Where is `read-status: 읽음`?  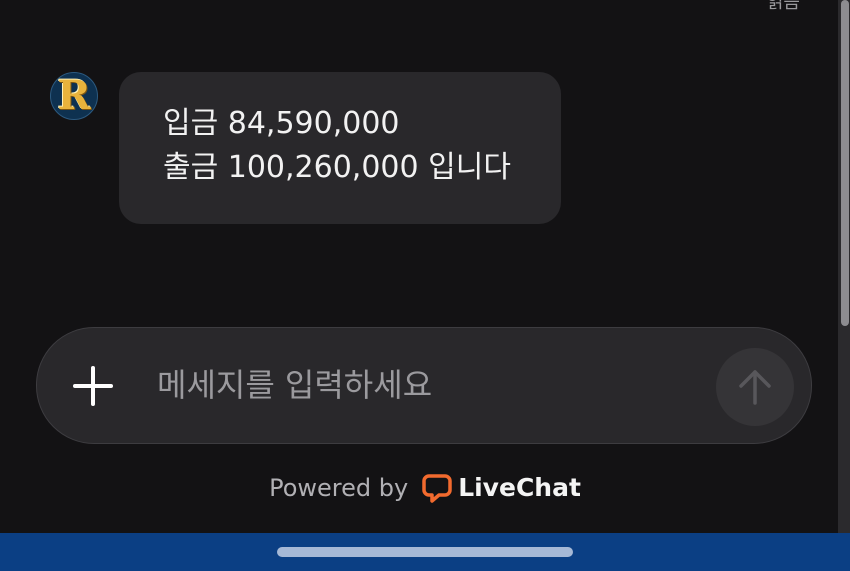 read-status: 읽음 is located at coordinates (783, 6).